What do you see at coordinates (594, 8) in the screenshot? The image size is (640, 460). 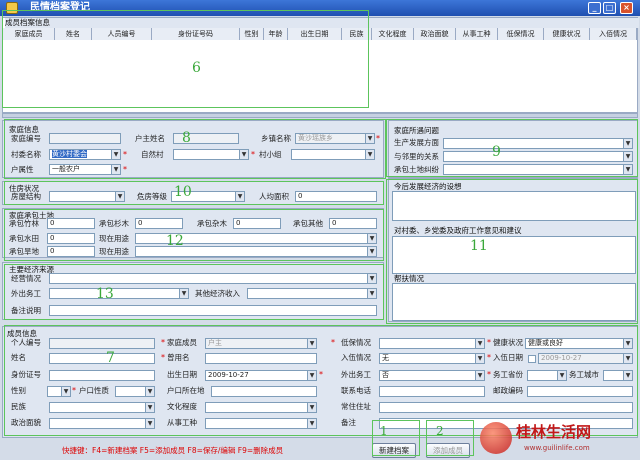 I see `minimize-button: _` at bounding box center [594, 8].